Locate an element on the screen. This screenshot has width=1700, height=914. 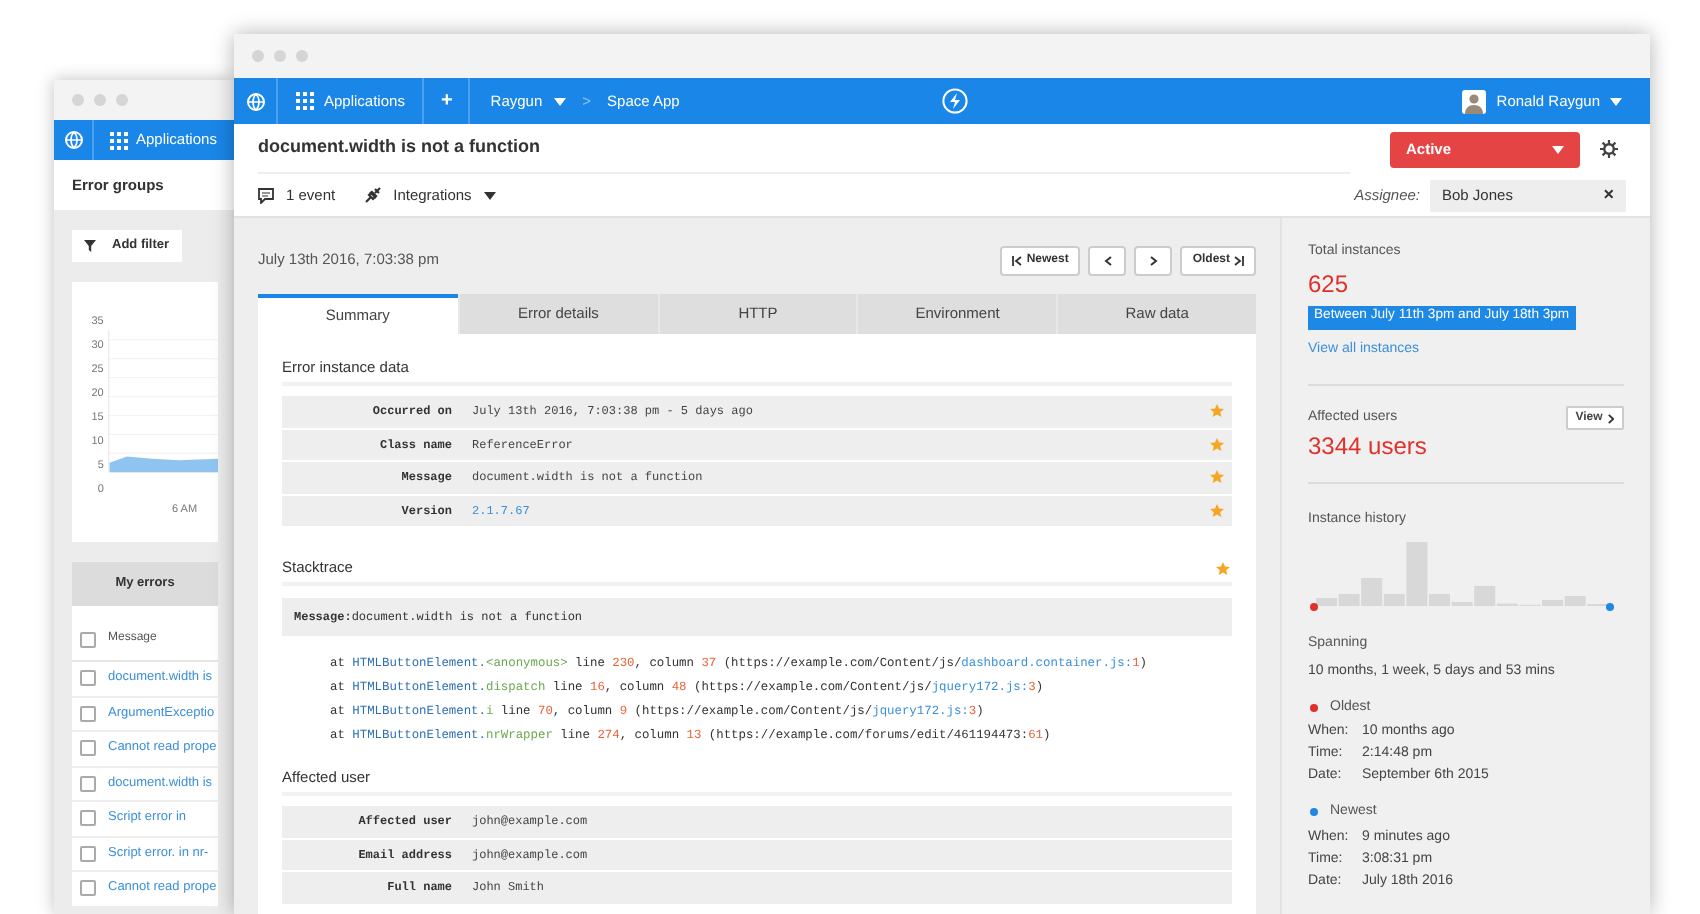
plug-icon is located at coordinates (372, 195).